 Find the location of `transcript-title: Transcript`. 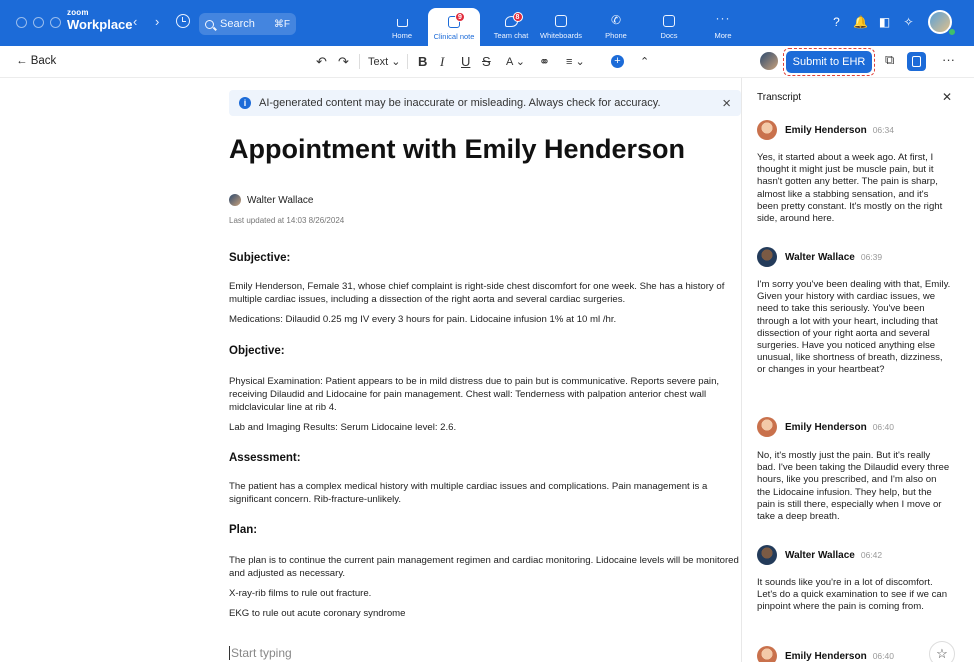

transcript-title: Transcript is located at coordinates (779, 97).